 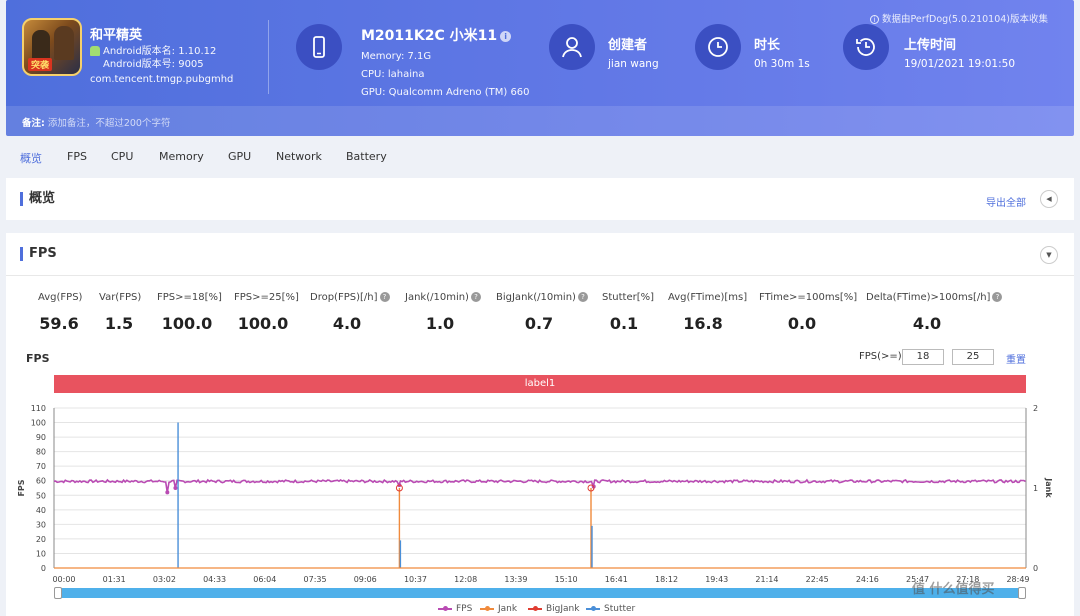 I want to click on tab-network: Network, so click(x=299, y=156).